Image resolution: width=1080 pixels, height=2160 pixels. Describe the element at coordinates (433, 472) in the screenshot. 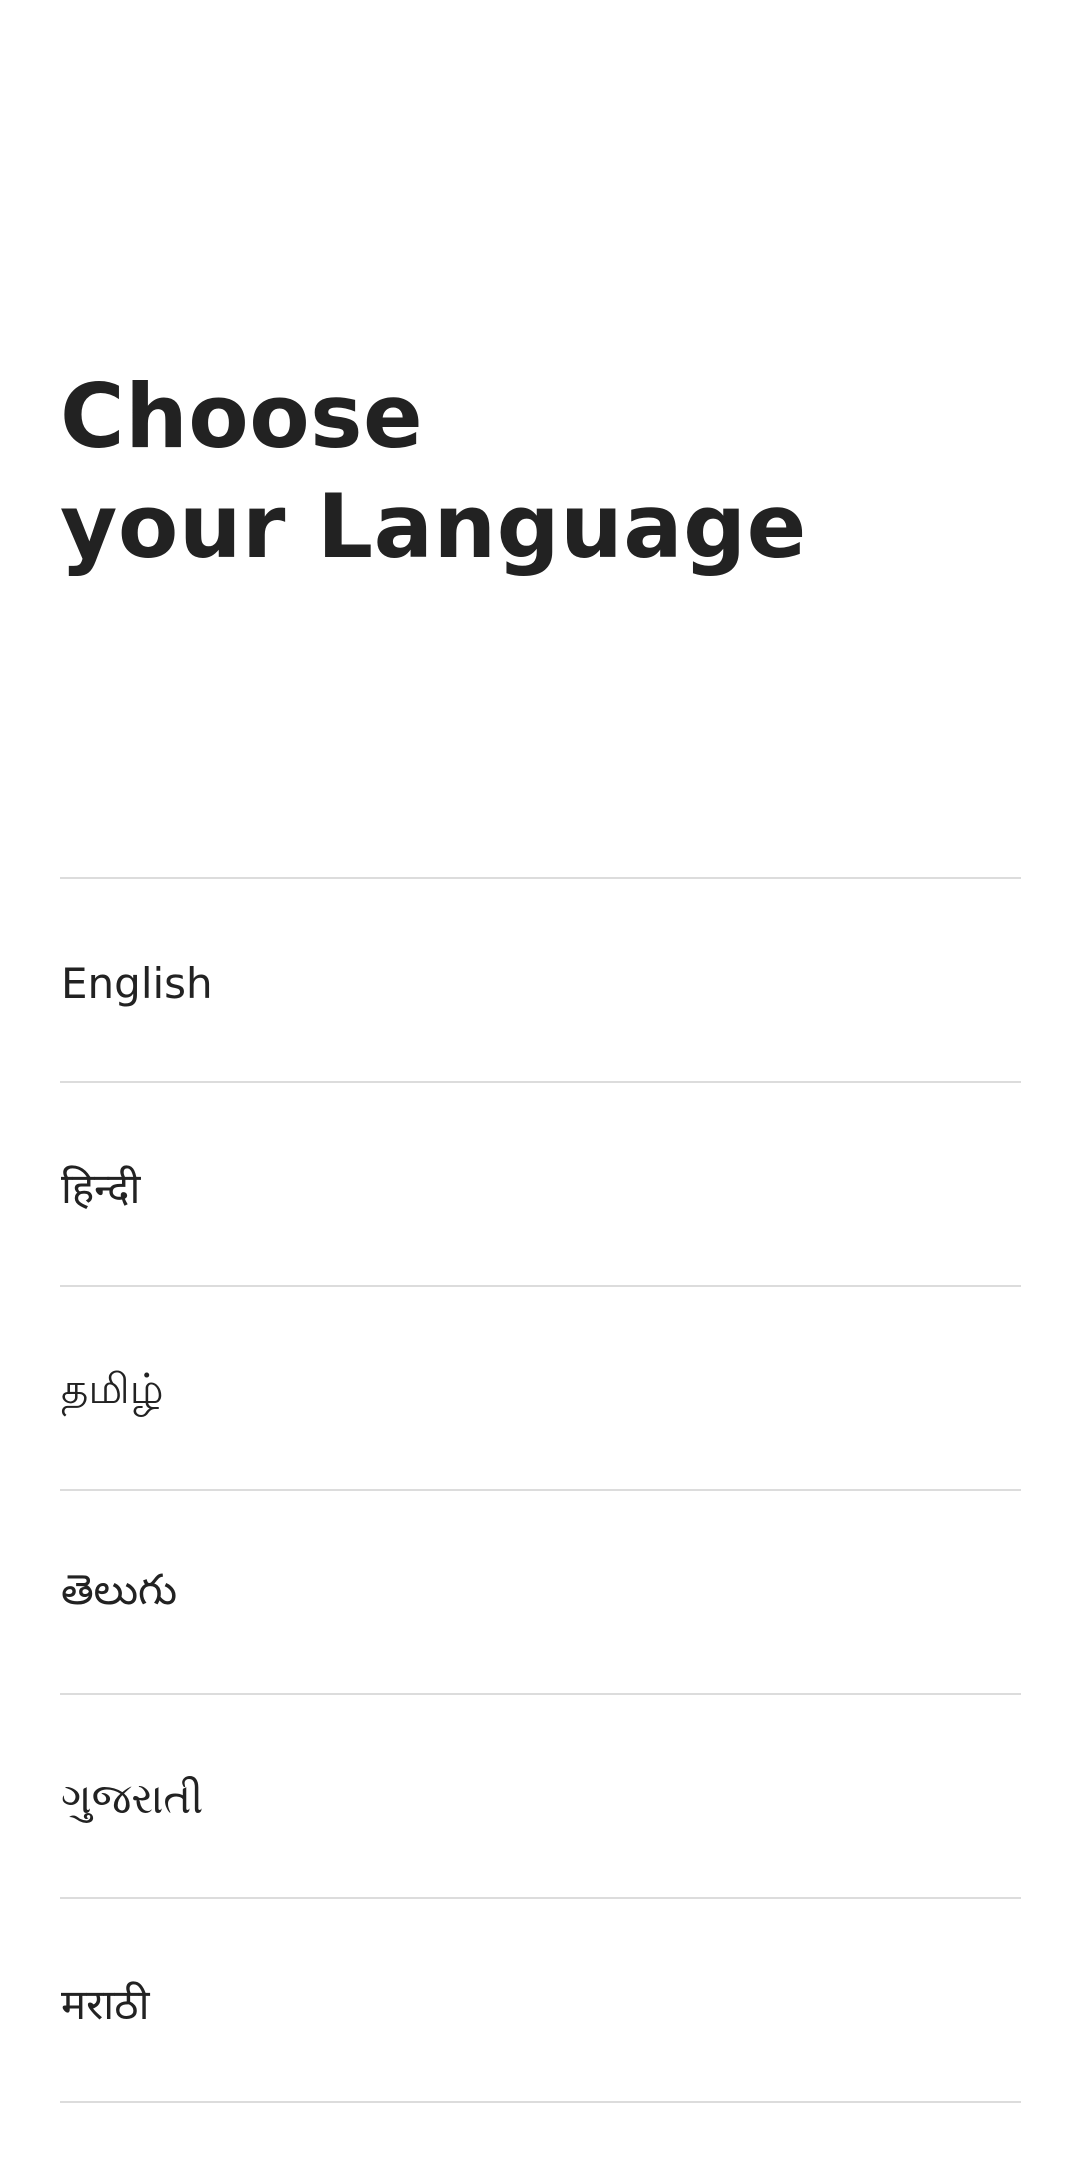

I see `page-title: Choose your Language` at that location.